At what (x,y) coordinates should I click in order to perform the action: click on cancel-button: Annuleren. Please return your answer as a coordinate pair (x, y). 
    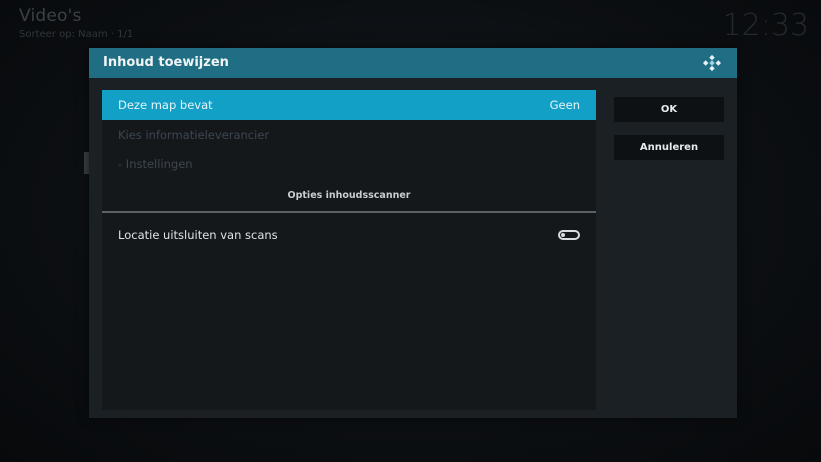
    Looking at the image, I should click on (669, 147).